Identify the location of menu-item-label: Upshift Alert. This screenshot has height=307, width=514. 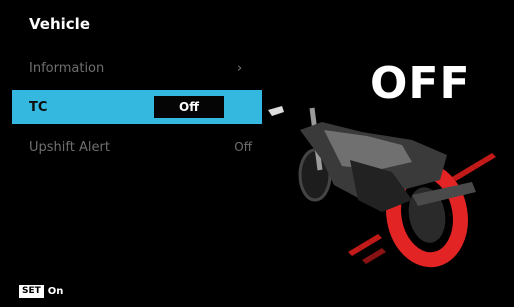
(69, 147).